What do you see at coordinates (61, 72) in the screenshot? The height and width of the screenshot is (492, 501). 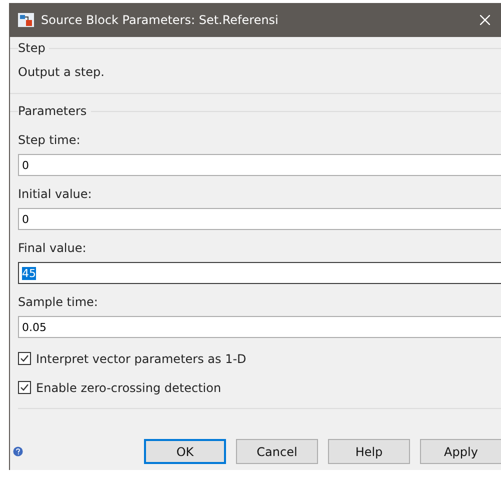 I see `block-description: Output a step.` at bounding box center [61, 72].